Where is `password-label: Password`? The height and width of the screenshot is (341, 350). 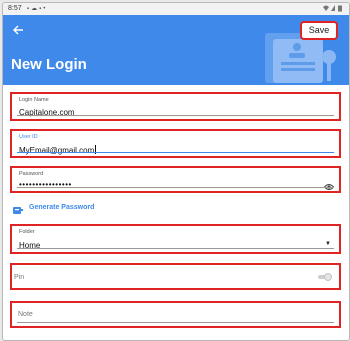
password-label: Password is located at coordinates (31, 174).